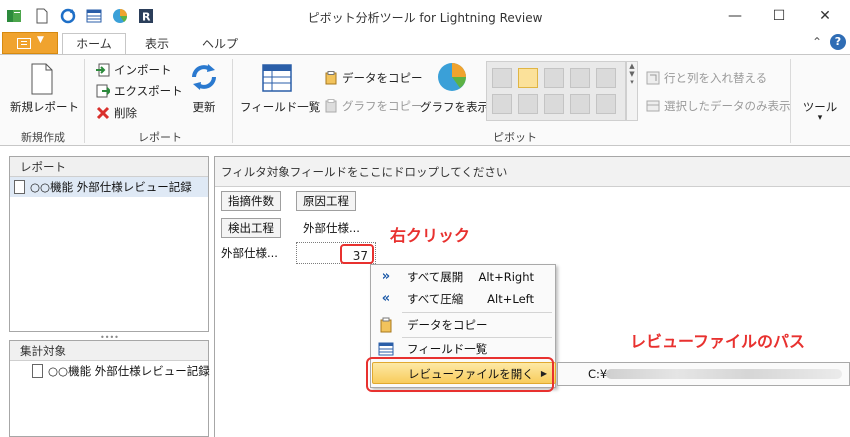 This screenshot has width=850, height=437. I want to click on menu-item-shortcut: Alt+Right, so click(506, 277).